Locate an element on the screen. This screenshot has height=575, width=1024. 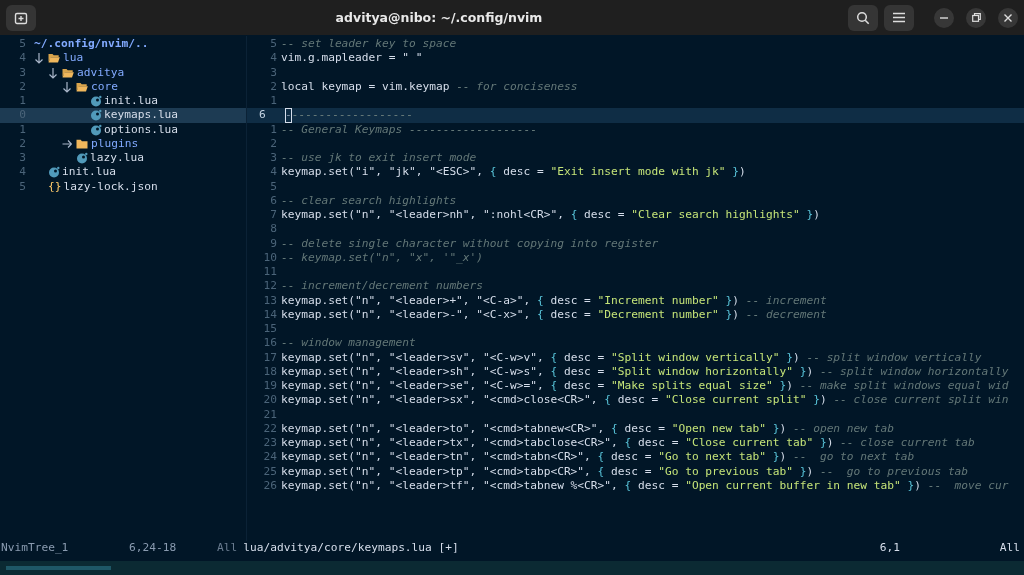
new-tab-icon is located at coordinates (21, 17).